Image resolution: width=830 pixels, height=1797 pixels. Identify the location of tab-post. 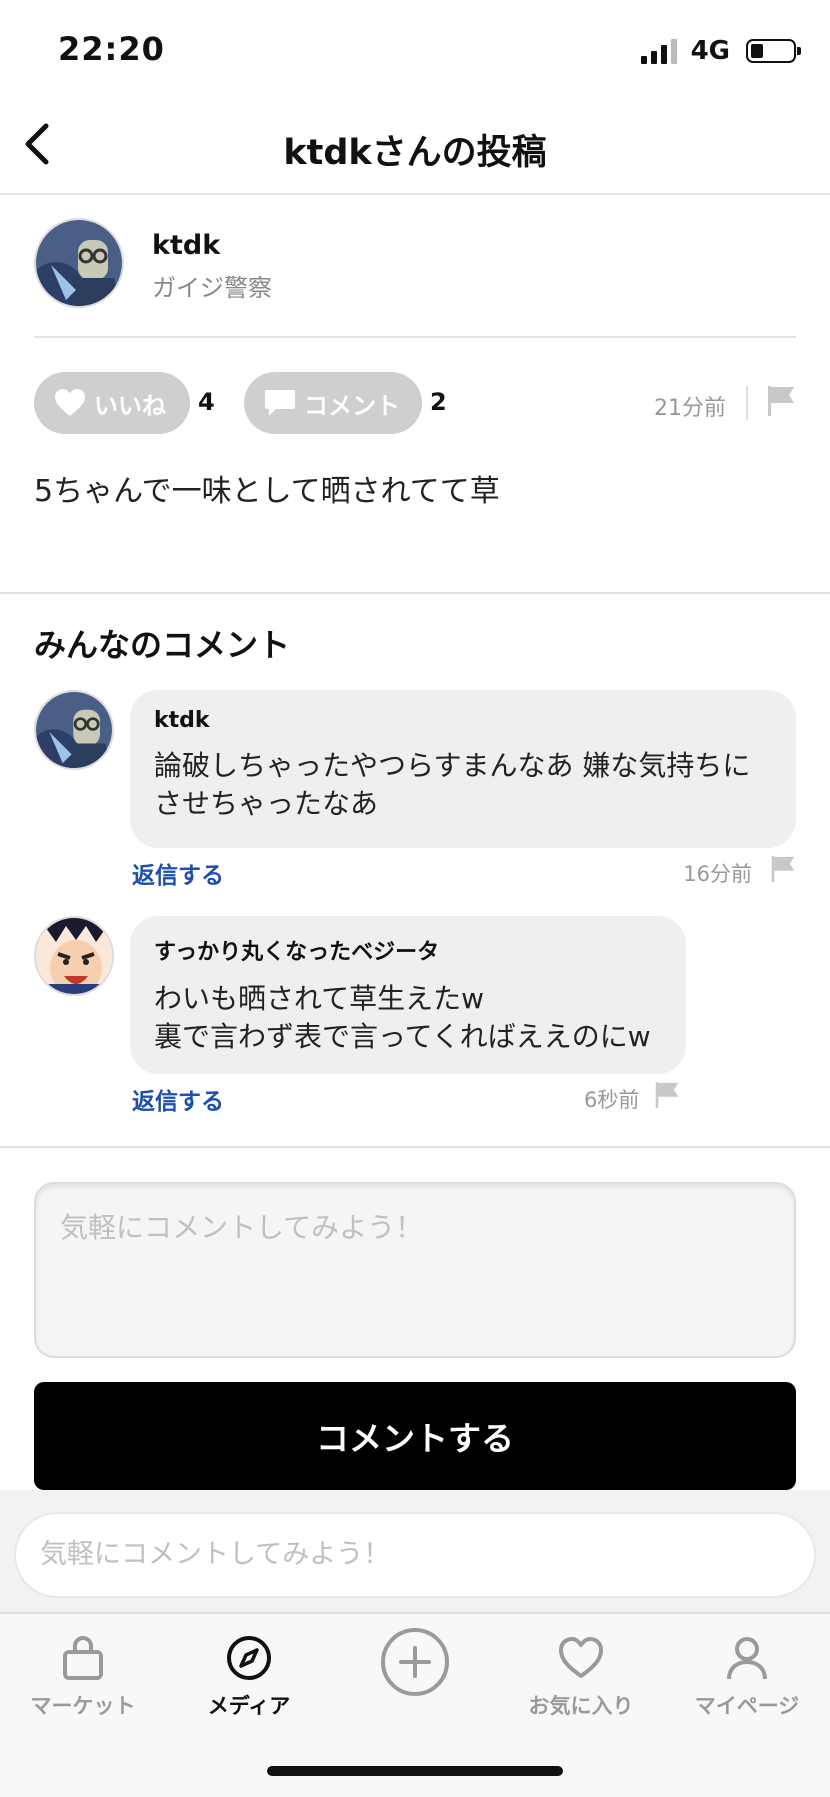
(415, 1662).